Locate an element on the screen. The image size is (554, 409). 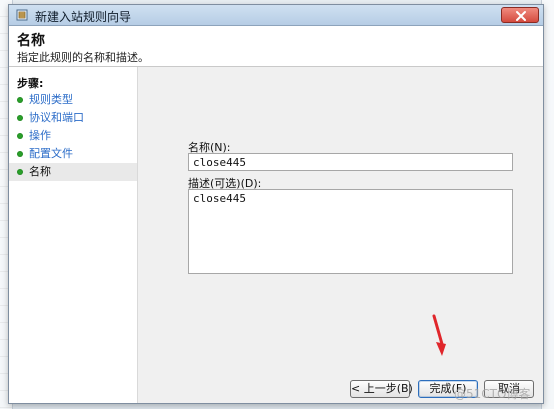
step-label: 操作 is located at coordinates (40, 135).